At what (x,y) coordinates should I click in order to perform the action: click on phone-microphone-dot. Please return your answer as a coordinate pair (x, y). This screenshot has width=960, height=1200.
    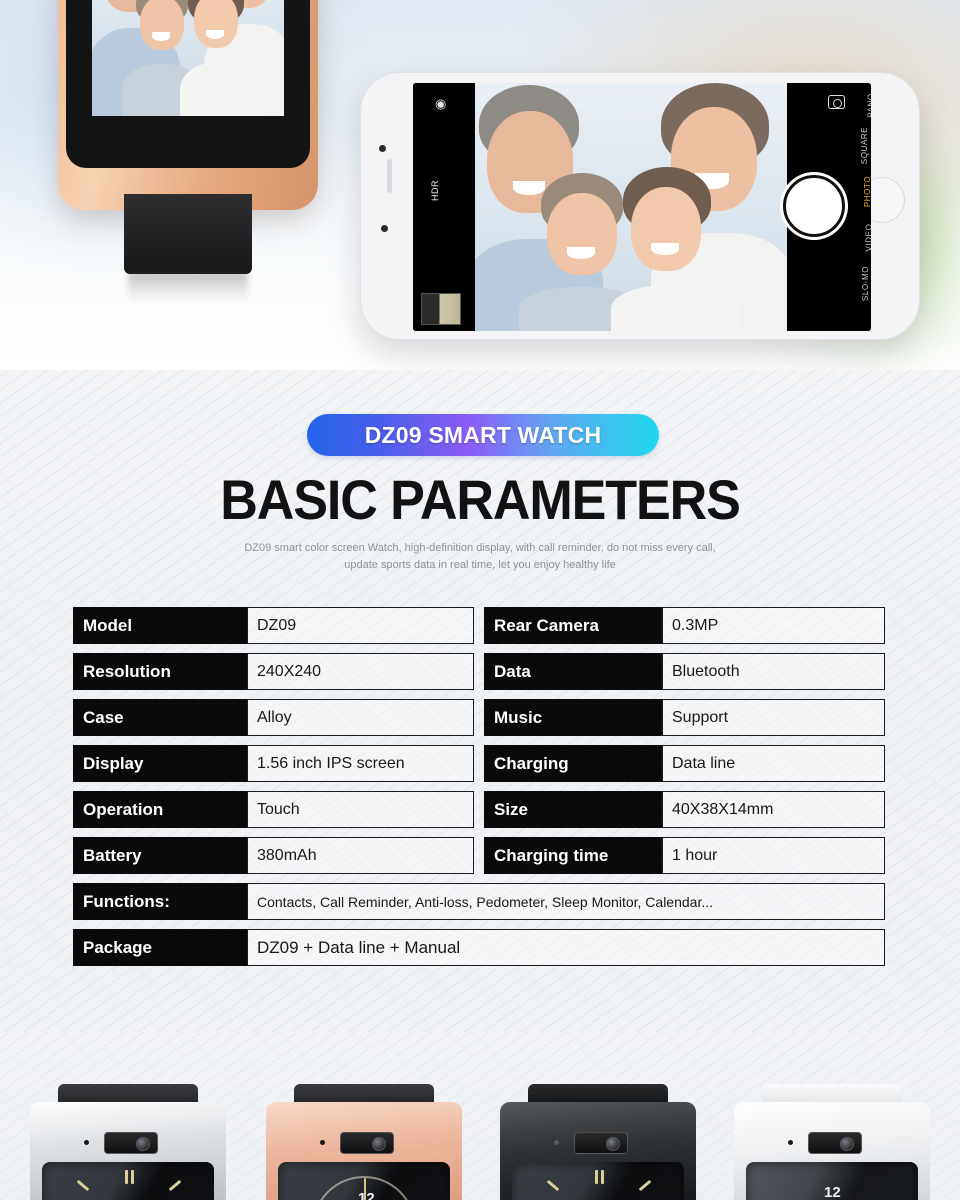
    Looking at the image, I should click on (382, 148).